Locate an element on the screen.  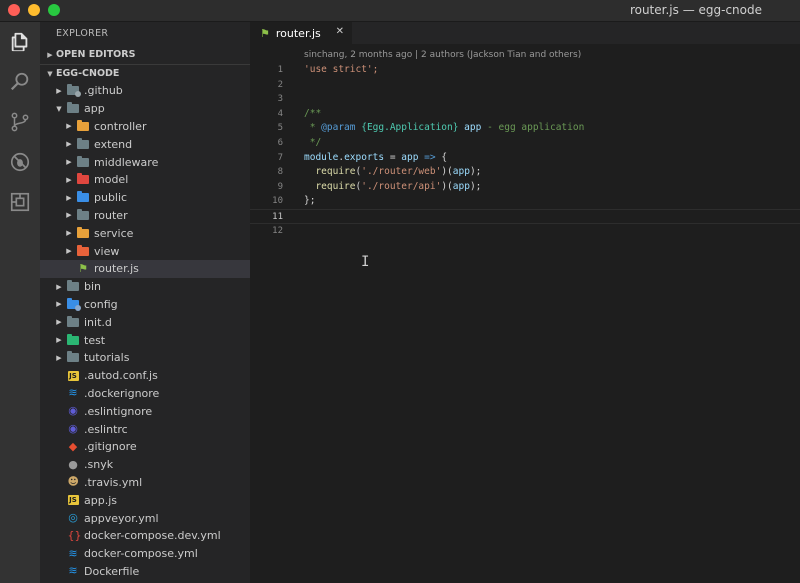
code-token: /** is located at coordinates (313, 113).